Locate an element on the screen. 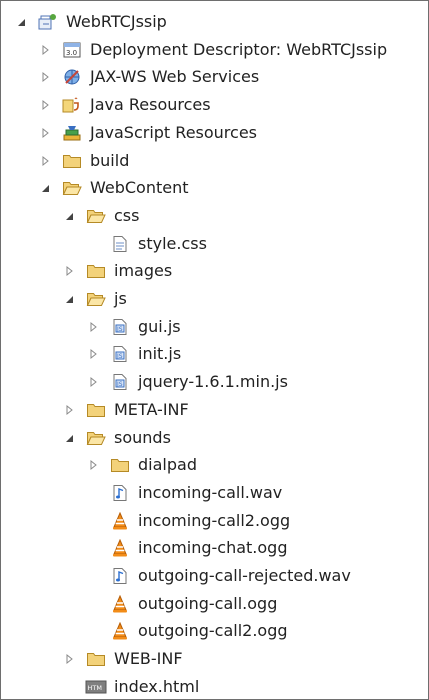 The height and width of the screenshot is (700, 429). tree-item: 3.0 Deployment Descriptor: WebRTCJssip is located at coordinates (212, 50).